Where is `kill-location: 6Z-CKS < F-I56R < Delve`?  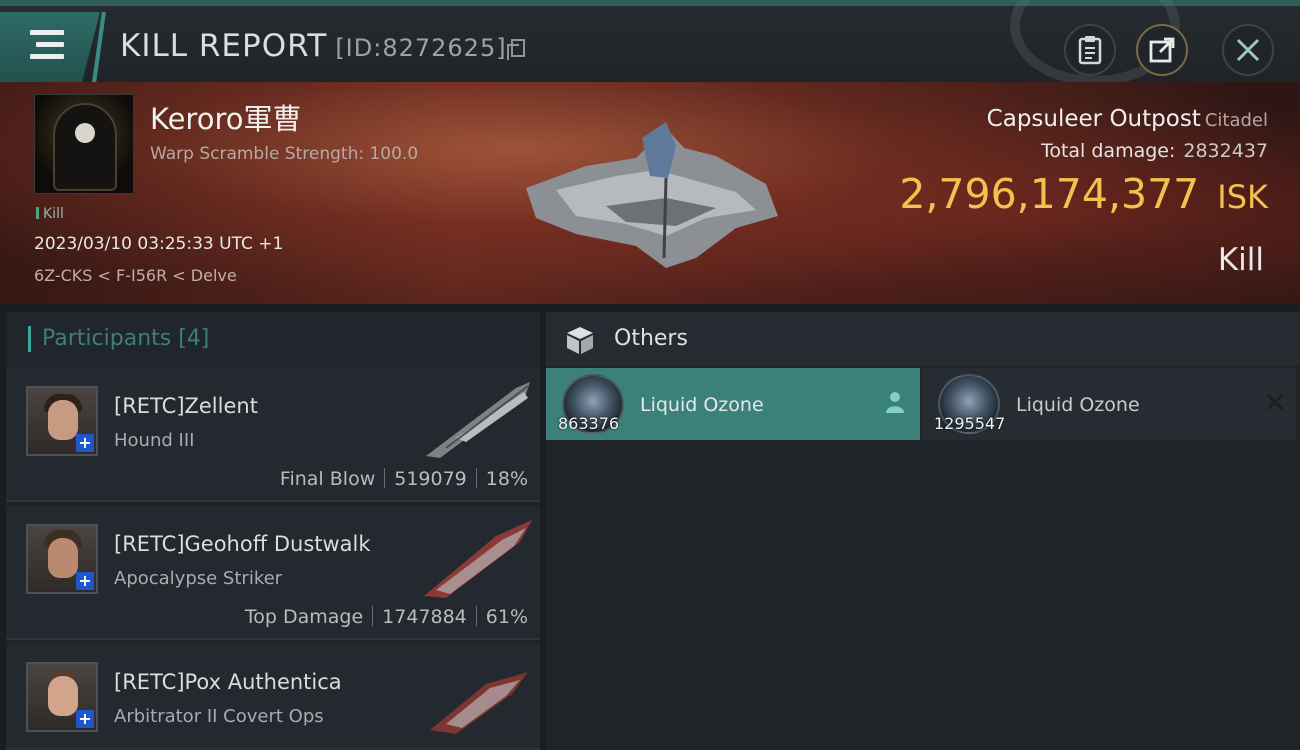 kill-location: 6Z-CKS < F-I56R < Delve is located at coordinates (135, 275).